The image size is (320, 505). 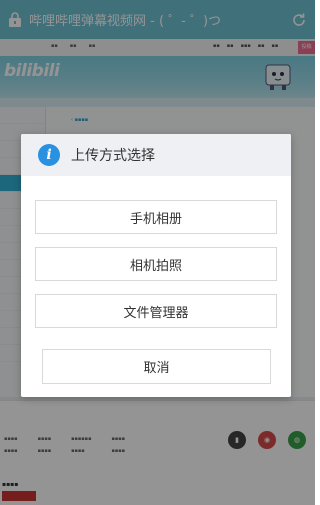 What do you see at coordinates (49, 155) in the screenshot?
I see `info-icon: i` at bounding box center [49, 155].